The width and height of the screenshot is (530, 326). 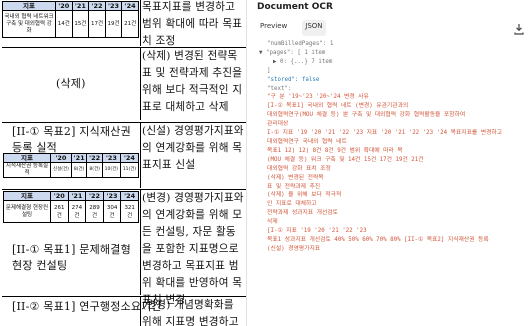 I want to click on ocr-text-line: (MOU 체결 등) 워크 구축 및 14건 15건 17건 19건 21건, so click(x=345, y=159).